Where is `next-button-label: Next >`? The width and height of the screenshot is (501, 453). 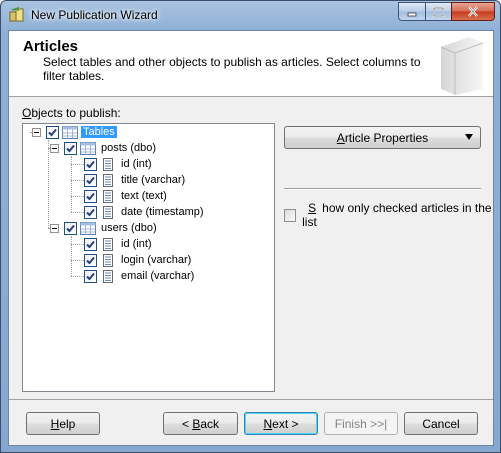 next-button-label: Next > is located at coordinates (281, 423).